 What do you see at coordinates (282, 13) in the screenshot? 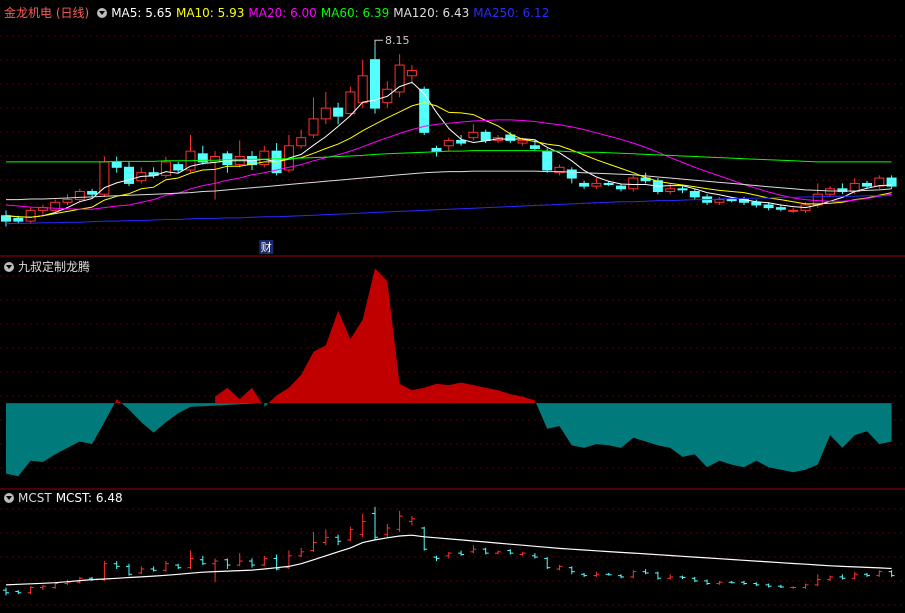
I see `ma20-label: MA20: 6.00` at bounding box center [282, 13].